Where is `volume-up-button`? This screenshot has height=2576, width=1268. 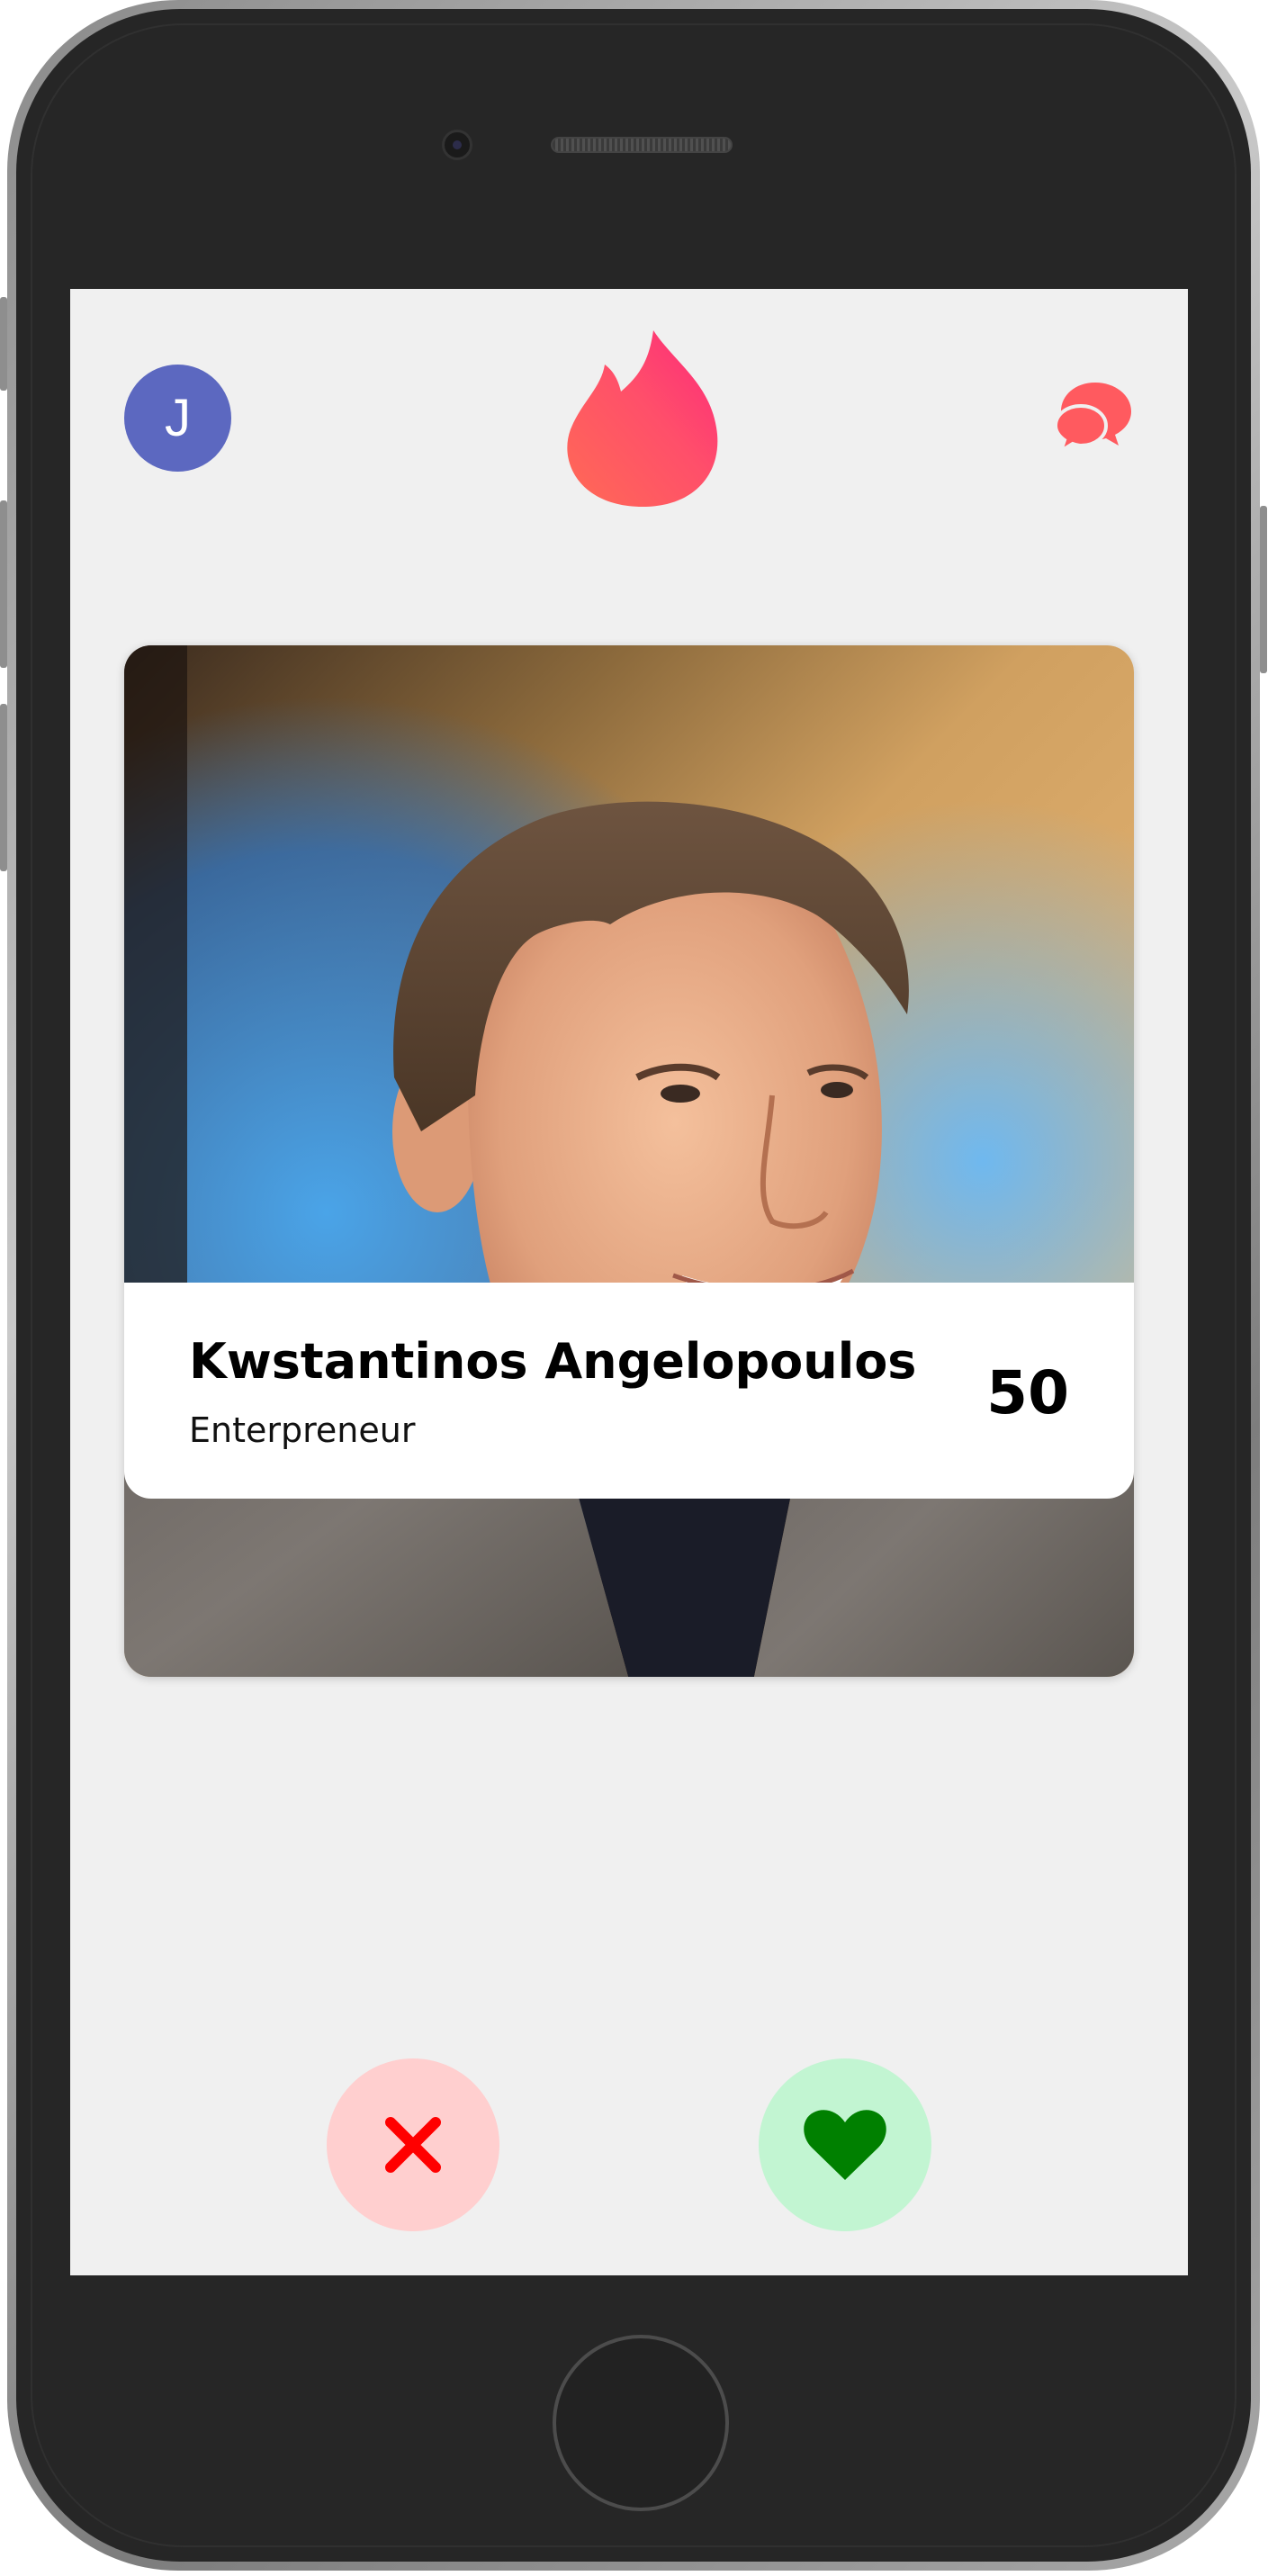
volume-up-button is located at coordinates (3, 584).